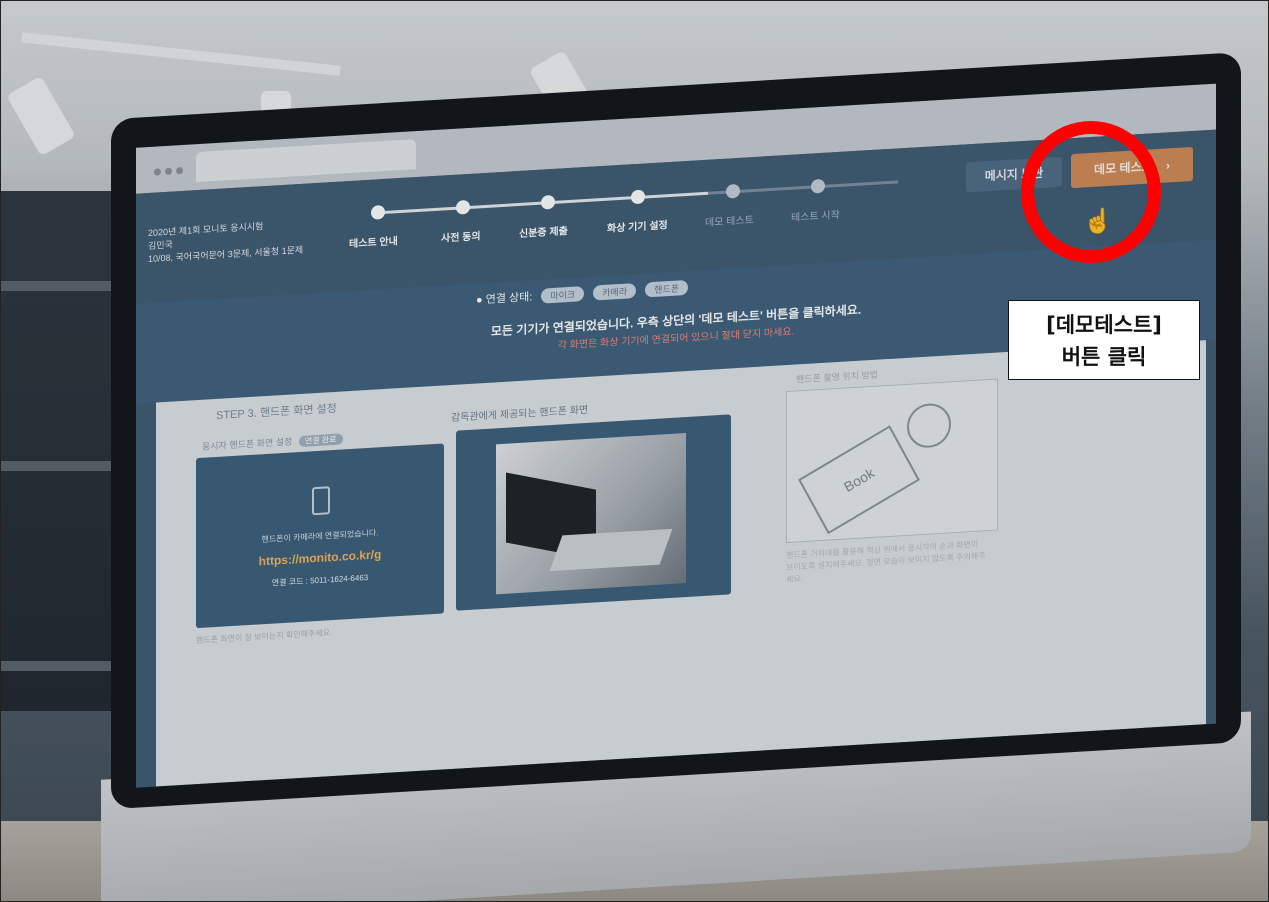 The image size is (1269, 902). What do you see at coordinates (729, 222) in the screenshot?
I see `step-label: 데모 테스트` at bounding box center [729, 222].